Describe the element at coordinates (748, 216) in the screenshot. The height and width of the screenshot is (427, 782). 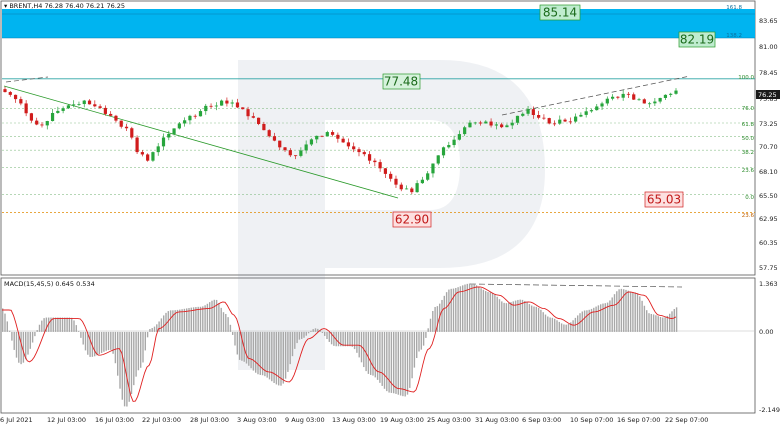
I see `fib-label-23-6-ext: 23.6` at that location.